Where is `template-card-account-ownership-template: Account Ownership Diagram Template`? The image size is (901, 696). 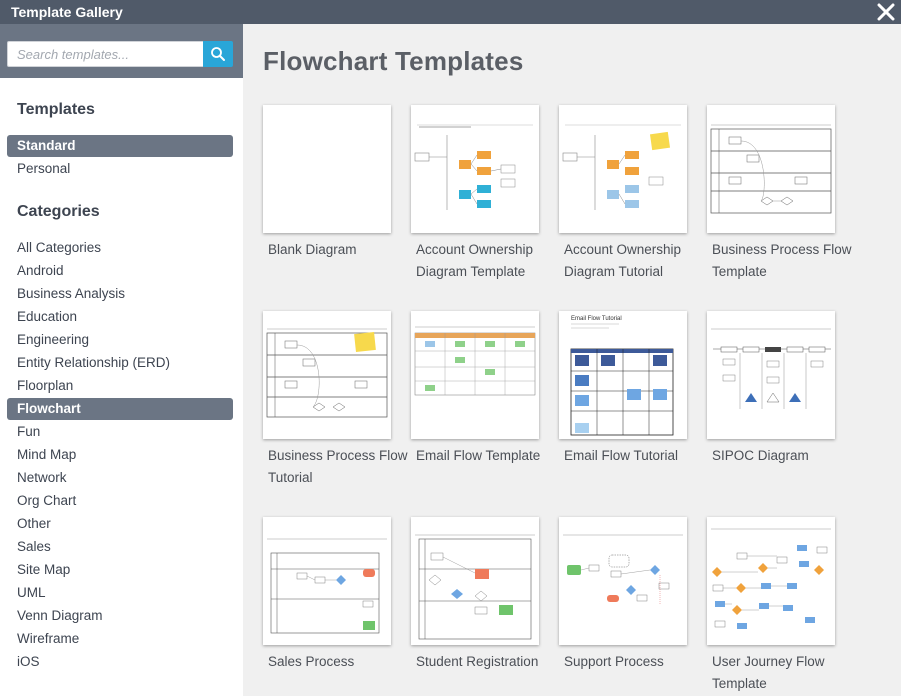 template-card-account-ownership-template: Account Ownership Diagram Template is located at coordinates (476, 193).